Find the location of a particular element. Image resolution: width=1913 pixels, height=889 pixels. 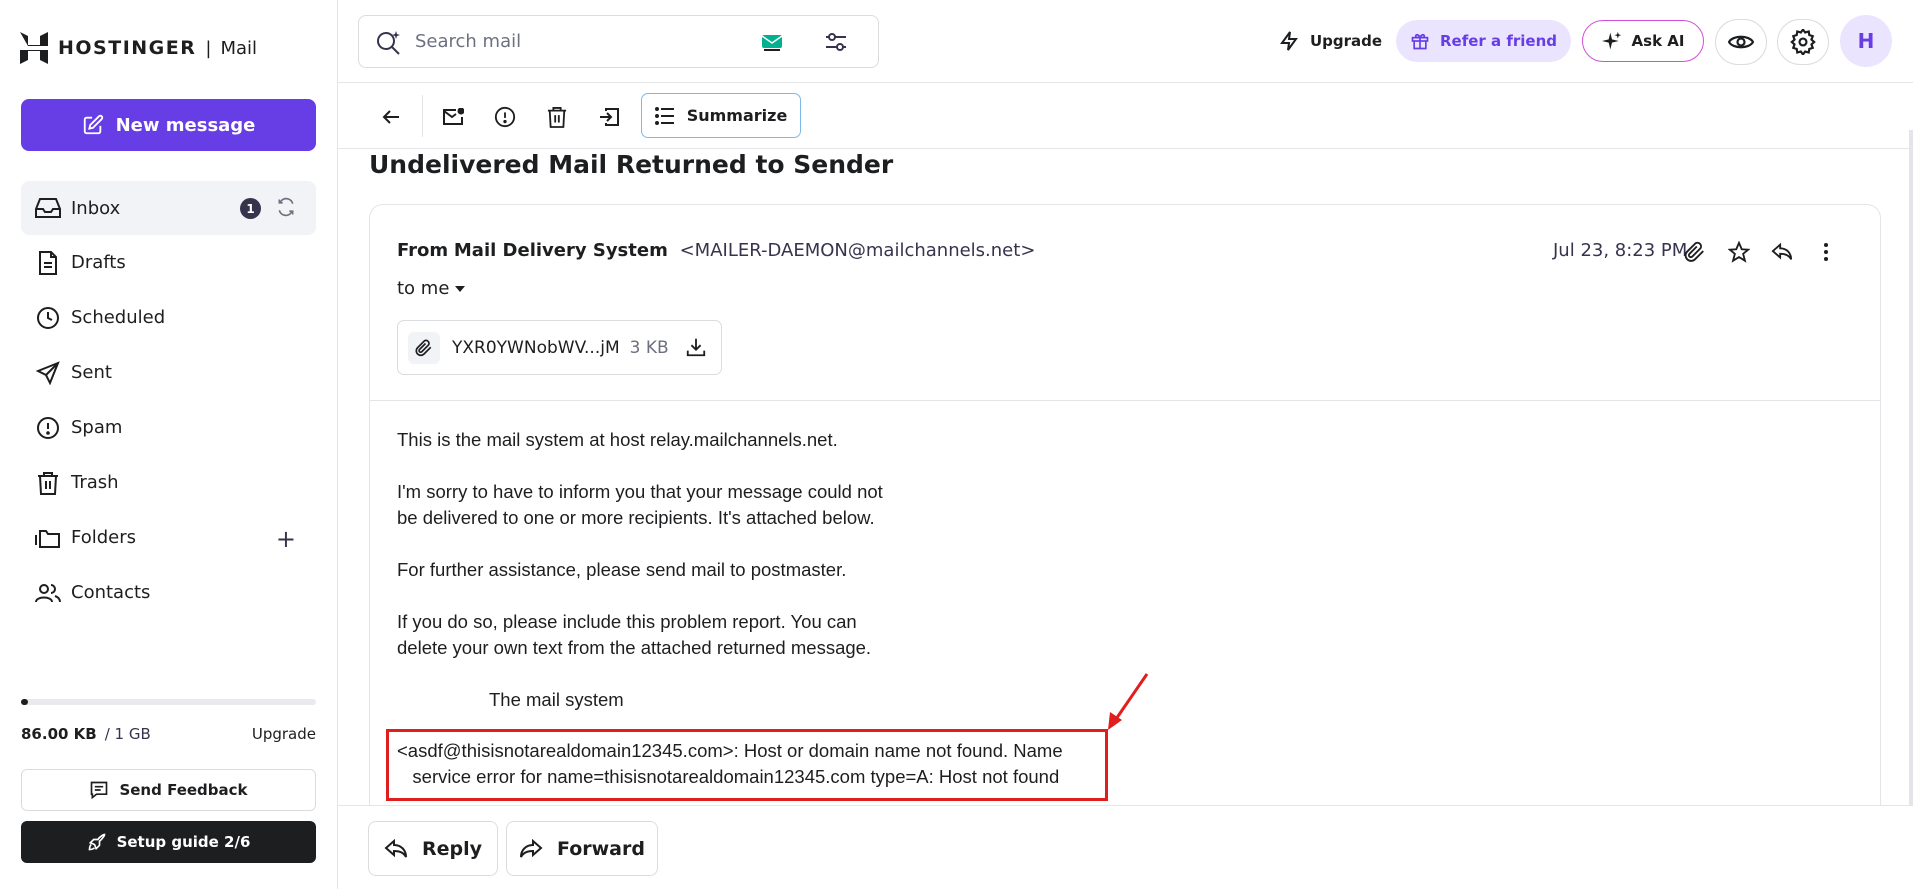

report-spam-button is located at coordinates (505, 117).